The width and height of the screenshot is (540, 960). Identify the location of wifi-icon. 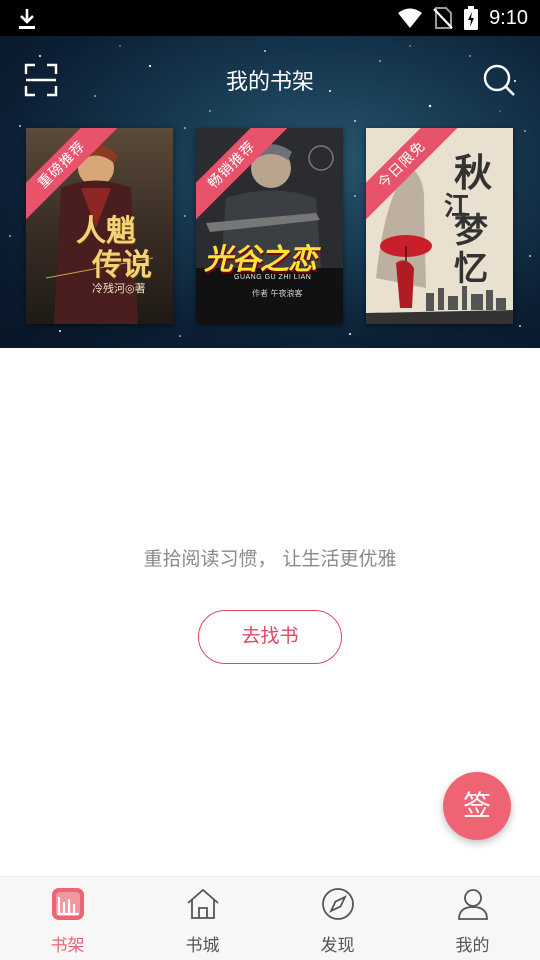
(410, 18).